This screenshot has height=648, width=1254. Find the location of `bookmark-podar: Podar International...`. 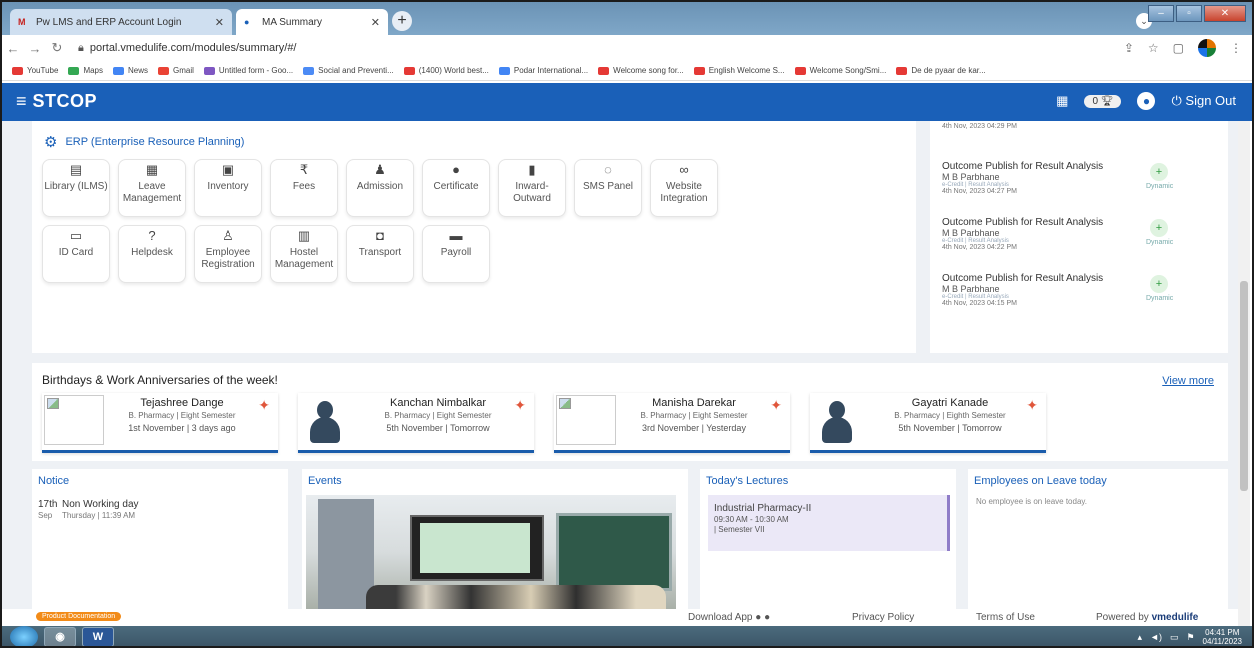

bookmark-podar: Podar International... is located at coordinates (543, 70).